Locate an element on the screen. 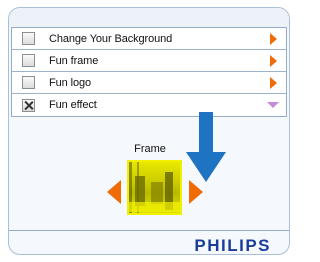 This screenshot has width=320, height=262. menu-item-label: Fun frame is located at coordinates (74, 60).